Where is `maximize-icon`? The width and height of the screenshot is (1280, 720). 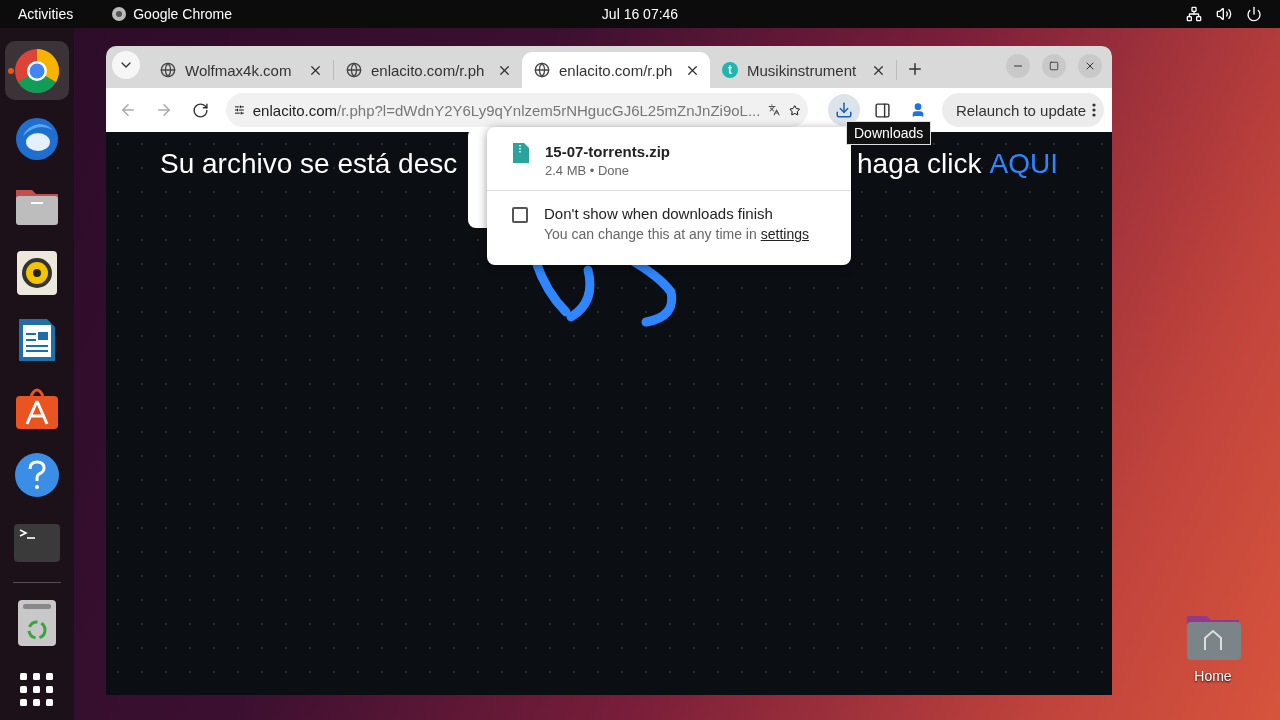
maximize-icon is located at coordinates (1054, 66).